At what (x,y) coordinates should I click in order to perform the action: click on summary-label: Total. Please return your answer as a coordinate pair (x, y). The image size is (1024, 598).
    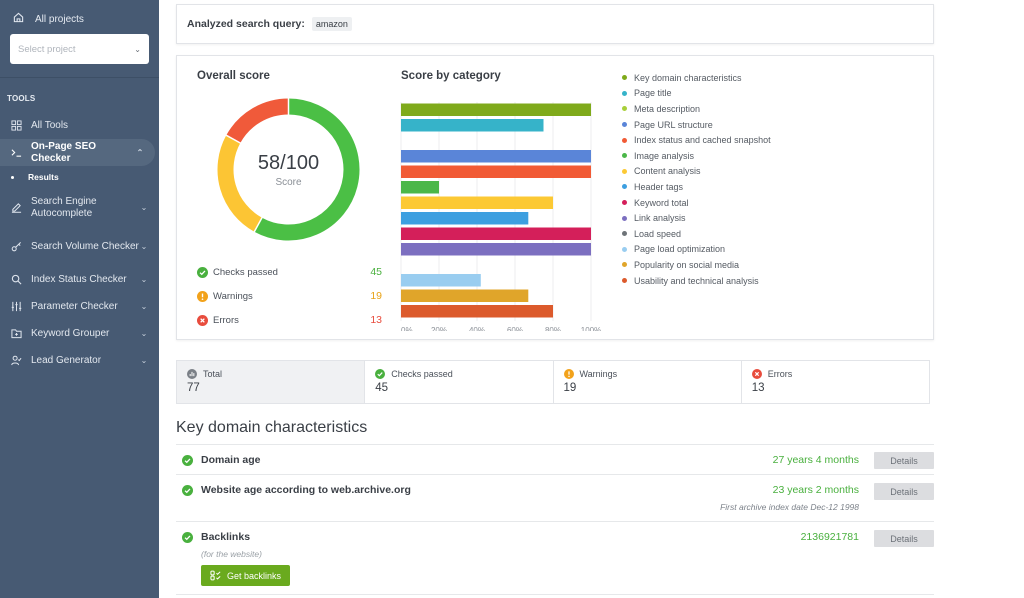
    Looking at the image, I should click on (213, 374).